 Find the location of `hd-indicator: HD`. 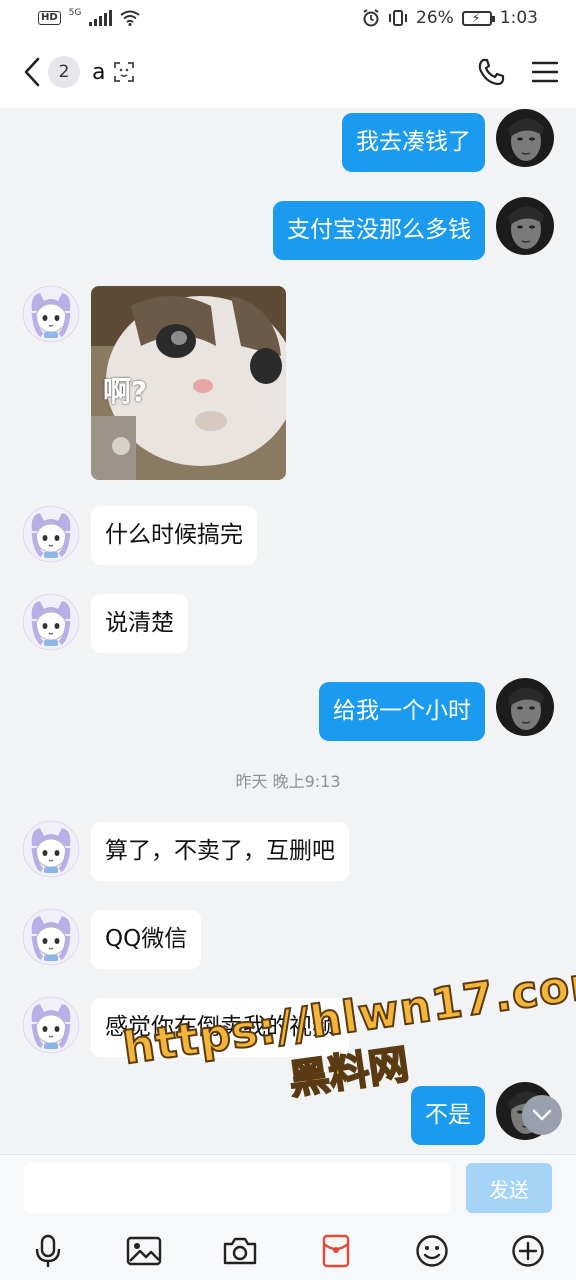

hd-indicator: HD is located at coordinates (49, 18).